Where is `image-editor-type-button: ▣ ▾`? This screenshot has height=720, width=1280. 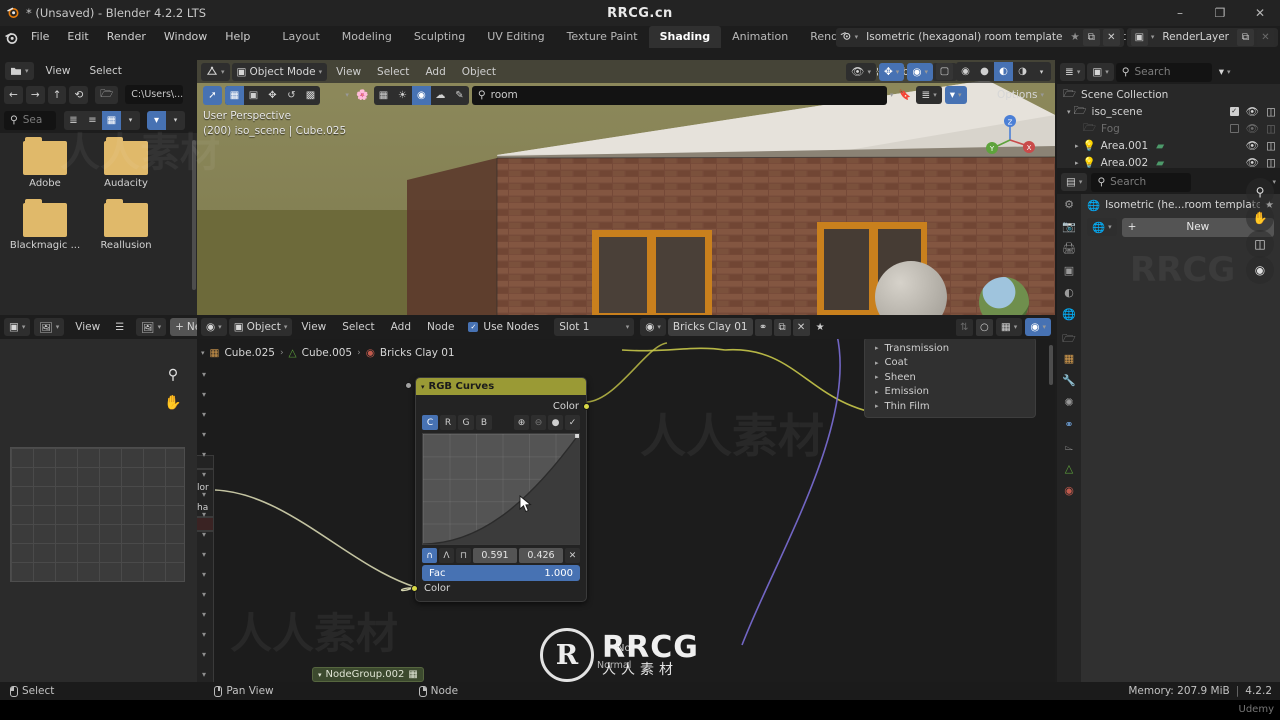 image-editor-type-button: ▣ ▾ is located at coordinates (17, 327).